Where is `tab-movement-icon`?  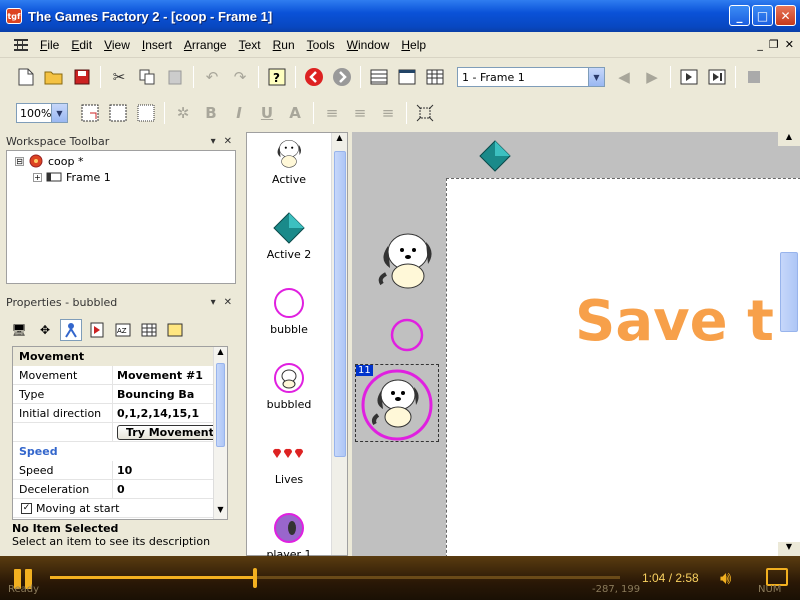
tab-movement-icon is located at coordinates (71, 330).